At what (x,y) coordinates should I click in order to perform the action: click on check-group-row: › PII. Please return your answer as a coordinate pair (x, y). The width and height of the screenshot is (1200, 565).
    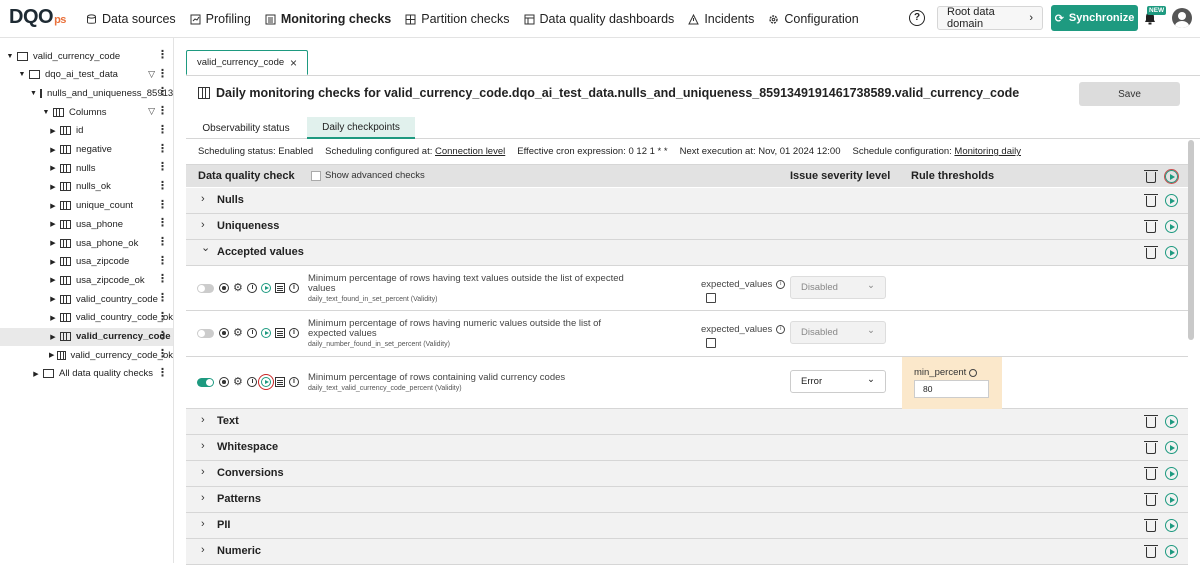
    Looking at the image, I should click on (687, 526).